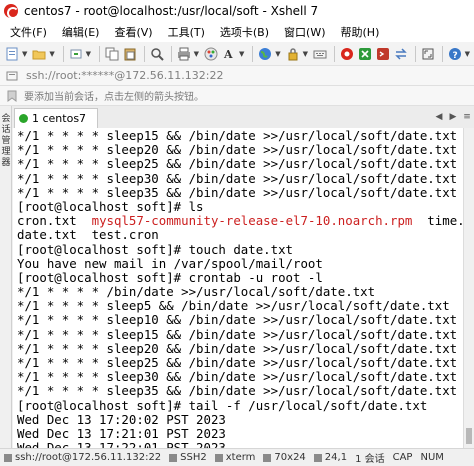  What do you see at coordinates (358, 32) in the screenshot?
I see `menu-help: 帮助(H)` at bounding box center [358, 32].